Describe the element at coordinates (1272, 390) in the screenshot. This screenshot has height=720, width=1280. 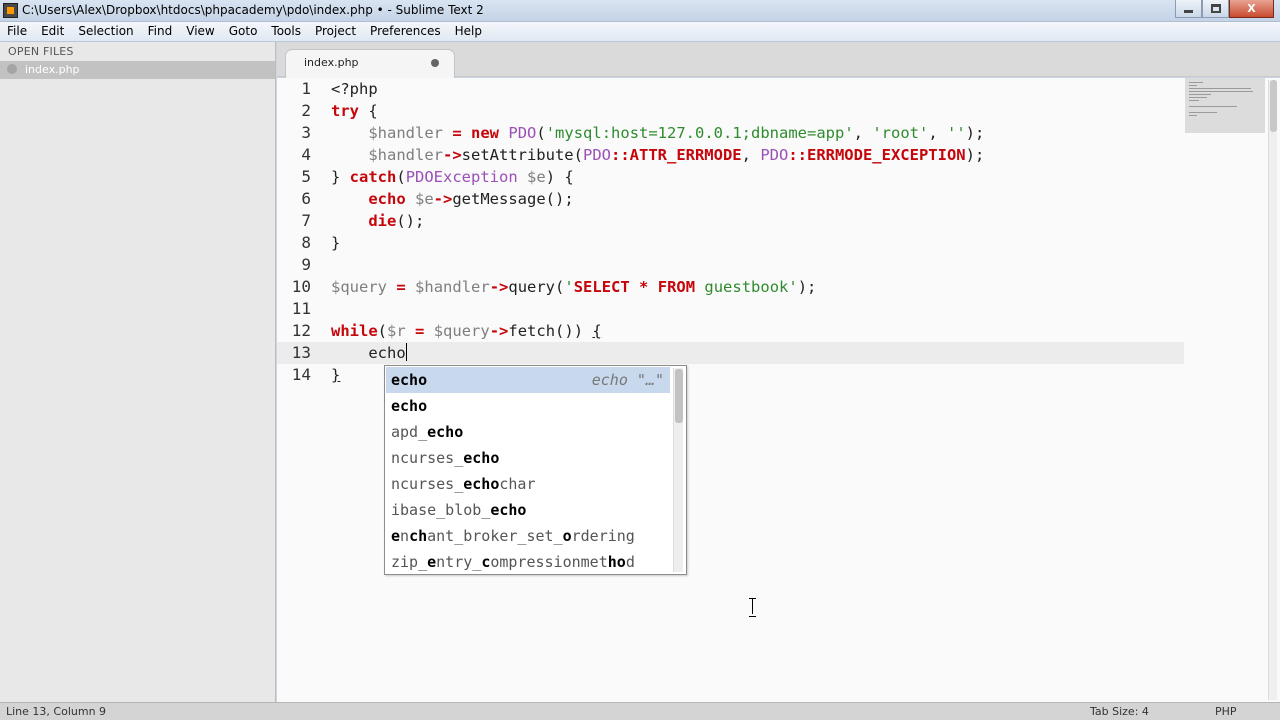
I see `editor-scrollbar` at that location.